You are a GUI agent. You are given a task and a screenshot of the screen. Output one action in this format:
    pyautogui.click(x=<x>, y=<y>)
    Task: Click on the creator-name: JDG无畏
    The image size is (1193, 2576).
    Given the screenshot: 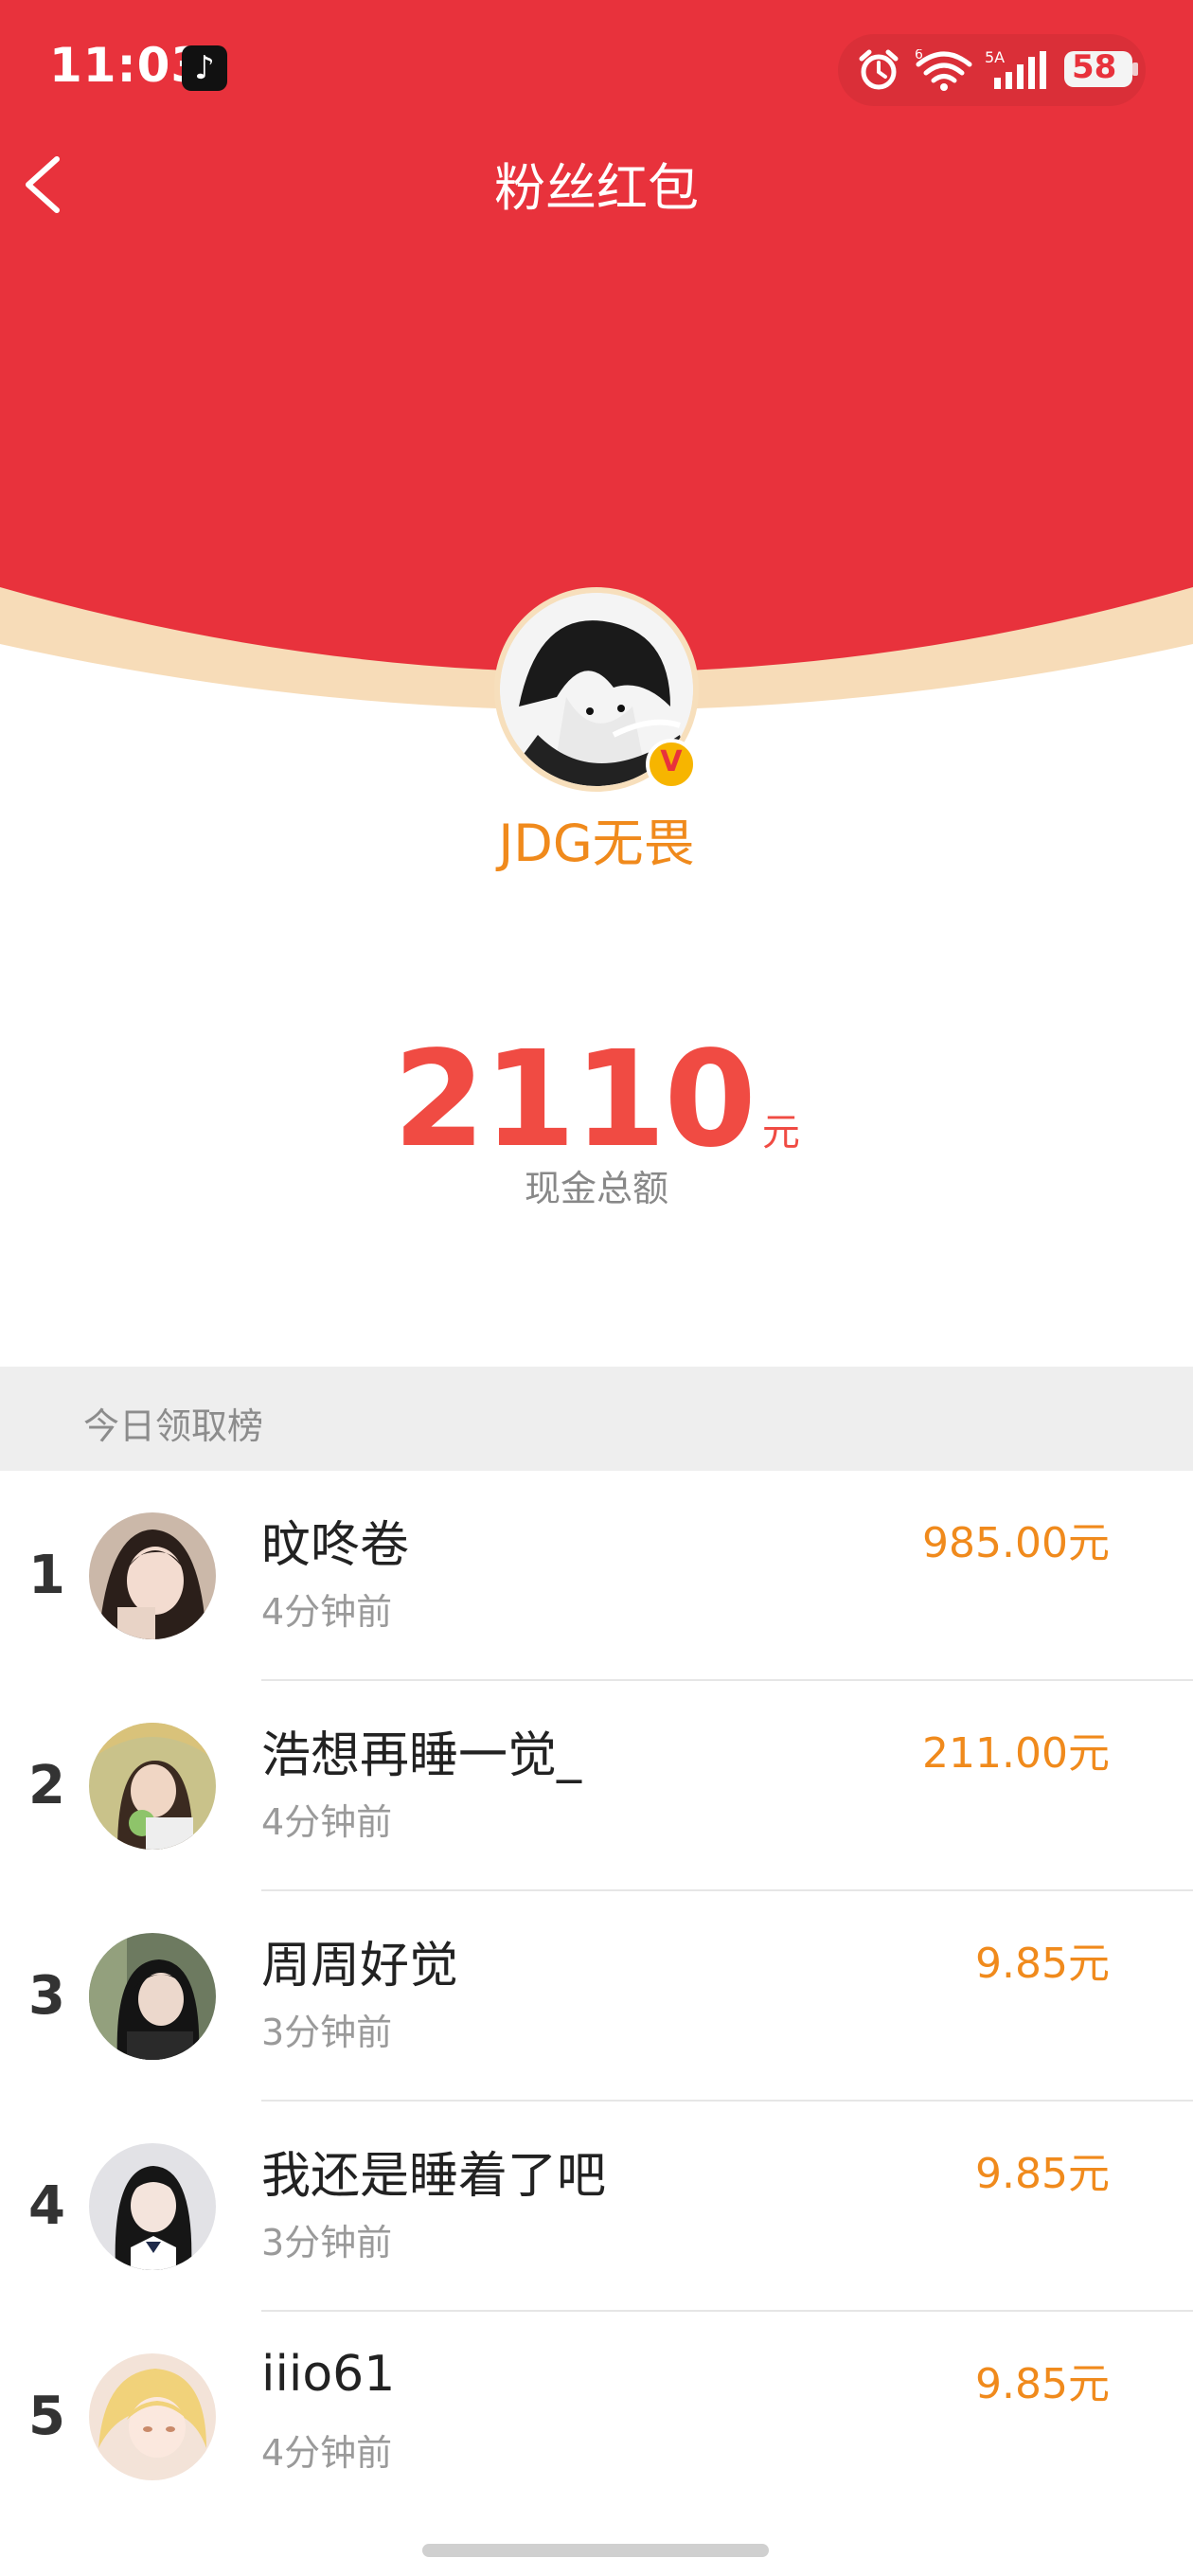 What is the action you would take?
    pyautogui.click(x=596, y=838)
    